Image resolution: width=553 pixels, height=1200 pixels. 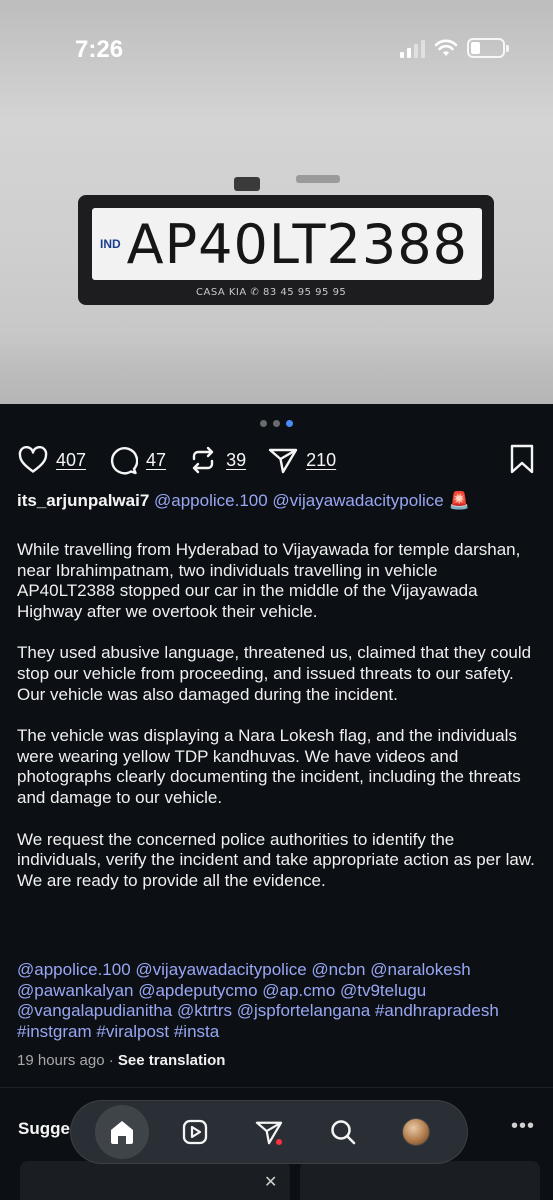 I want to click on avatar, so click(x=416, y=1132).